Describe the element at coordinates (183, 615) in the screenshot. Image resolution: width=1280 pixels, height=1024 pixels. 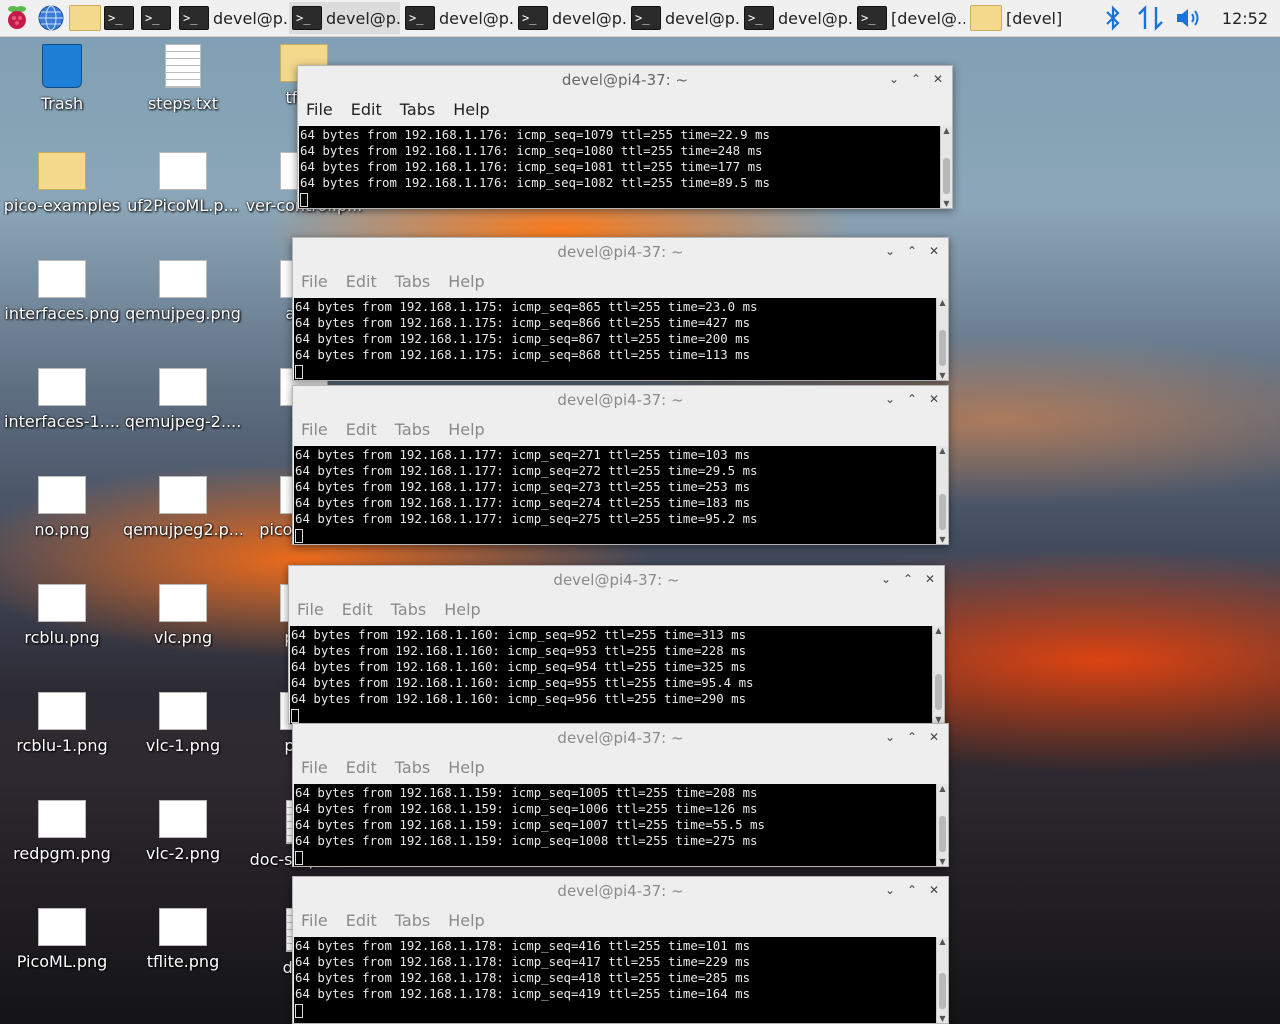
I see `desktop-icon: vlc.png` at that location.